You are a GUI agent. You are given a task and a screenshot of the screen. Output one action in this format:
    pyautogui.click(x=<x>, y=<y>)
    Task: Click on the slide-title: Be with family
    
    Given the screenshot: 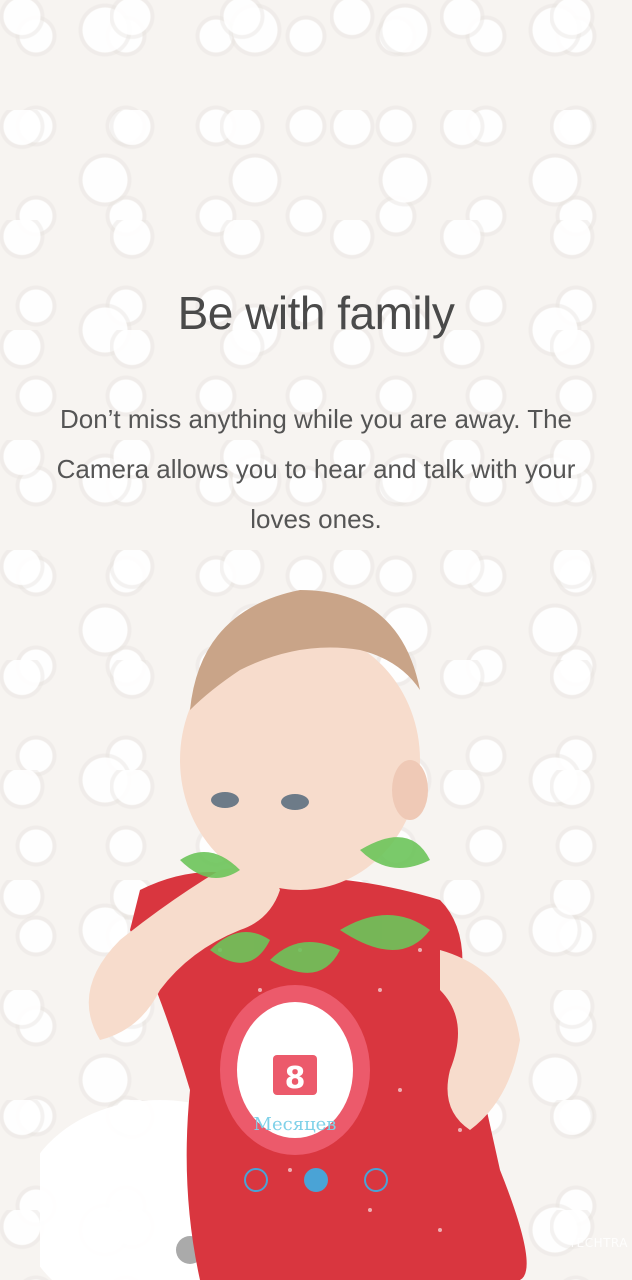 What is the action you would take?
    pyautogui.click(x=316, y=313)
    